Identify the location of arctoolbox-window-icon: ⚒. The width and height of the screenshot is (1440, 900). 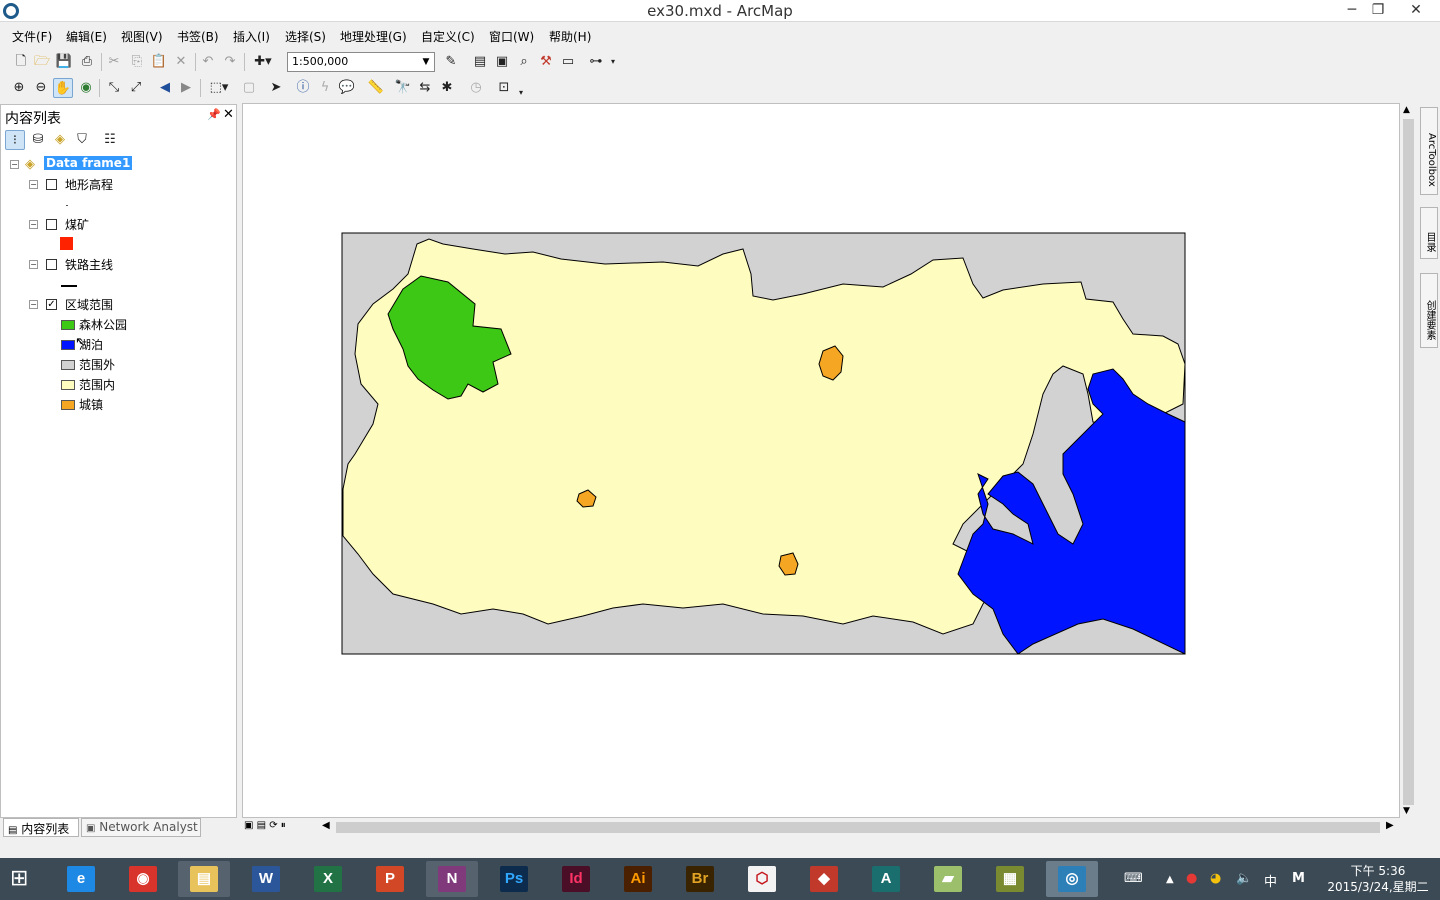
(546, 62).